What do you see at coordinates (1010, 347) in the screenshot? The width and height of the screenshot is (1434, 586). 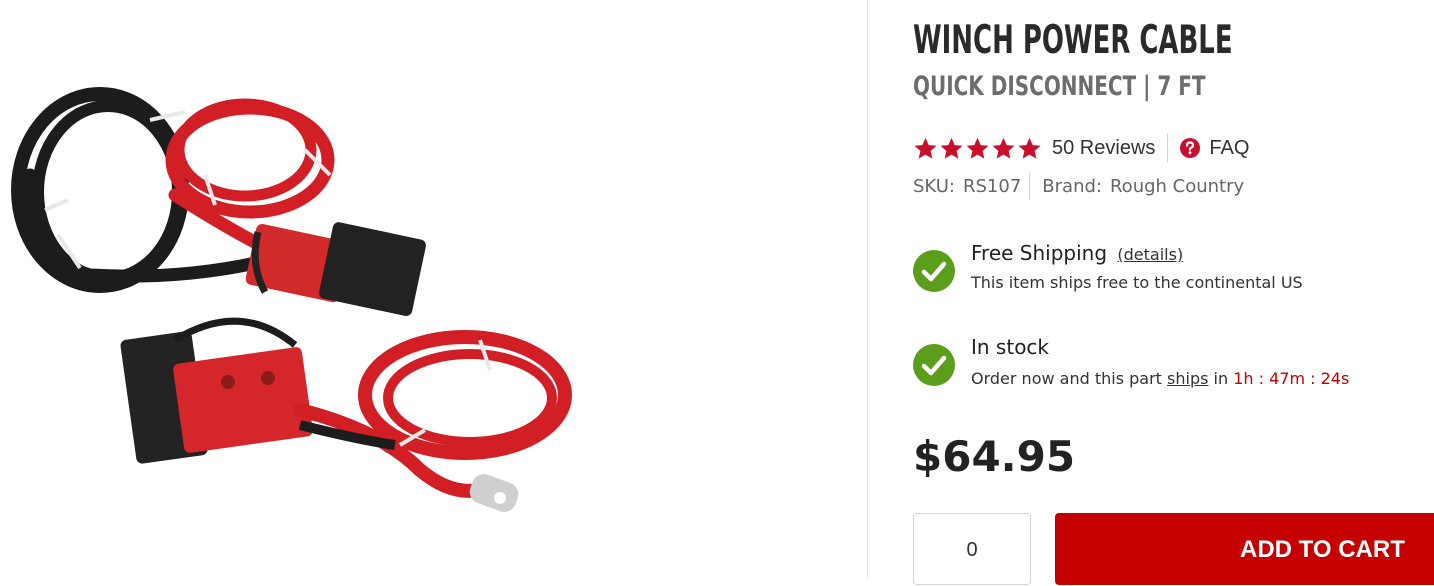 I see `stock-title: In stock` at bounding box center [1010, 347].